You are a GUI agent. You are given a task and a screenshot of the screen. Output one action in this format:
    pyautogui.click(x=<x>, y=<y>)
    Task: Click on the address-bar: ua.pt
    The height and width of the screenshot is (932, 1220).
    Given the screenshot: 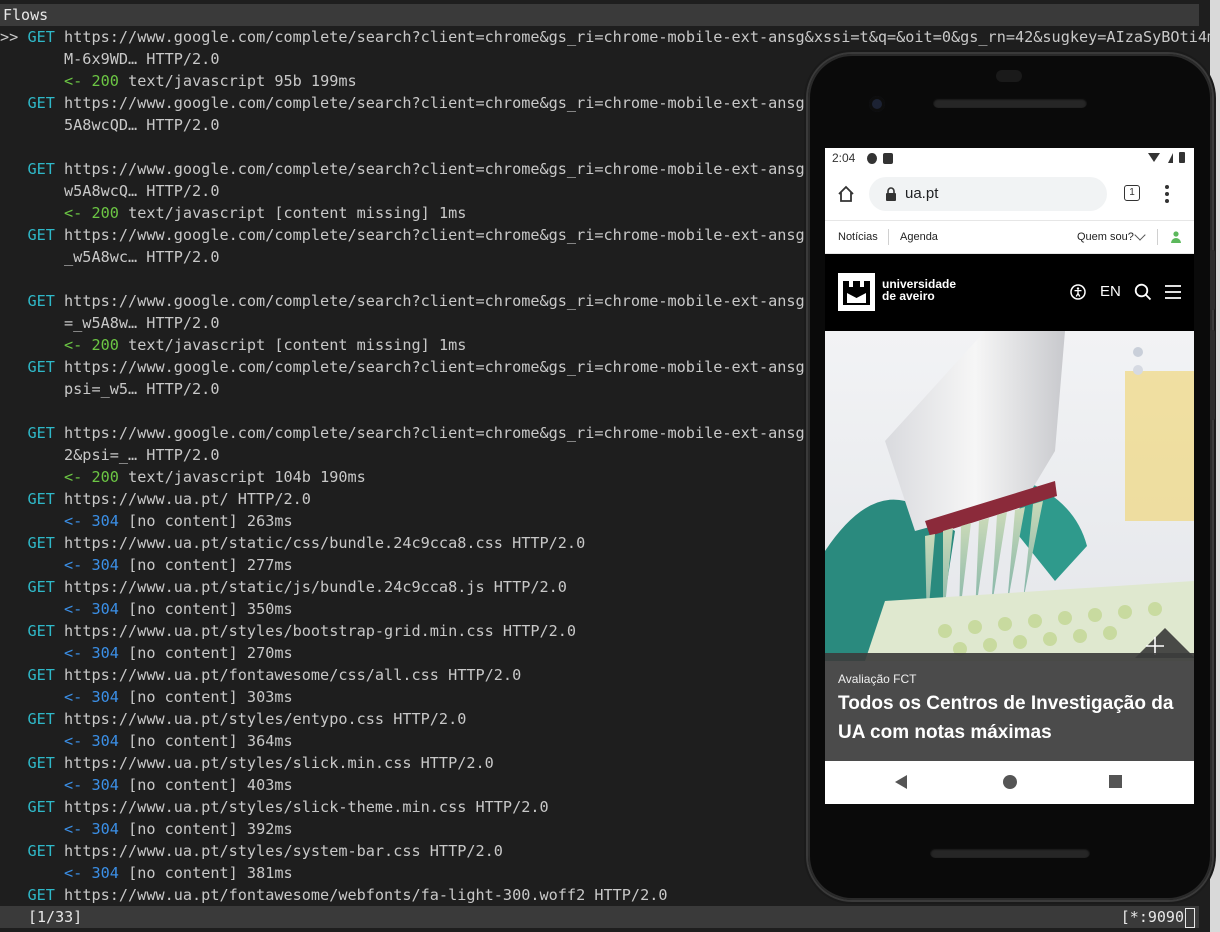 What is the action you would take?
    pyautogui.click(x=988, y=194)
    